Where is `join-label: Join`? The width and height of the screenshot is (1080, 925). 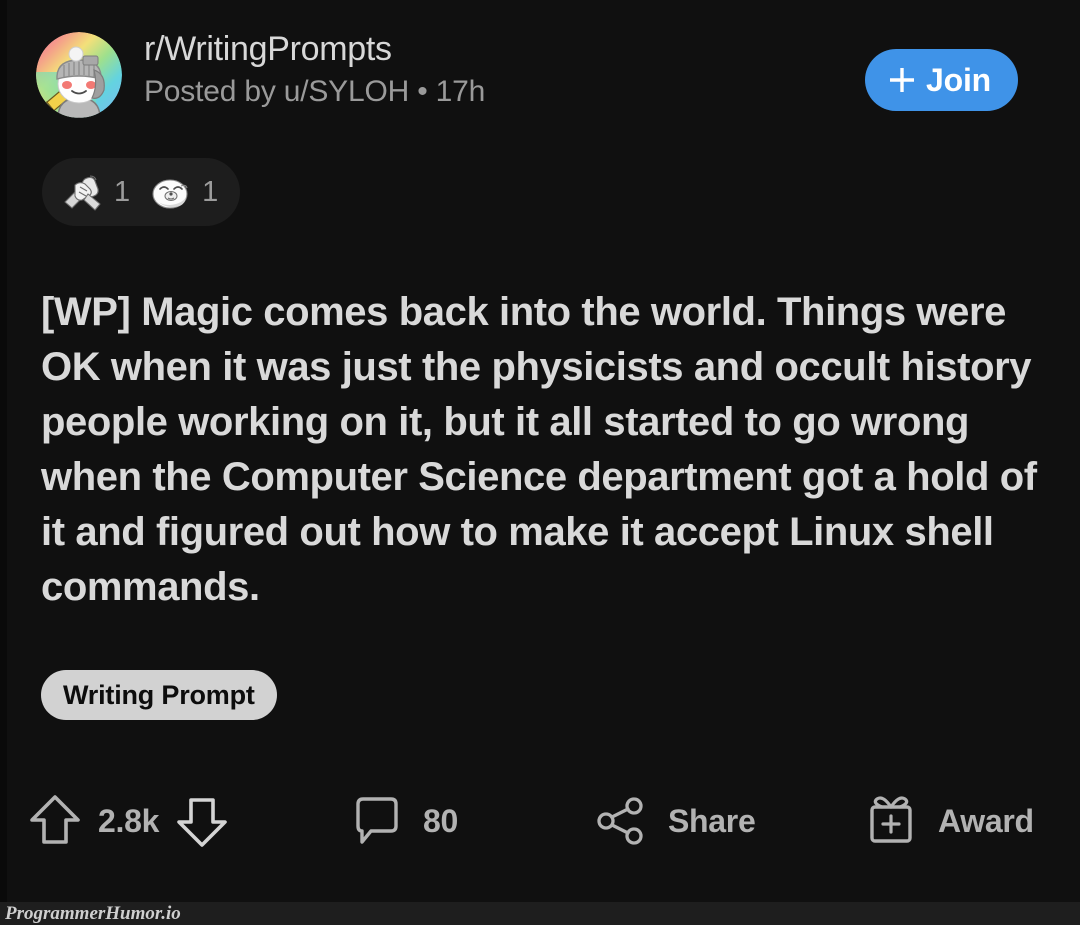
join-label: Join is located at coordinates (958, 80).